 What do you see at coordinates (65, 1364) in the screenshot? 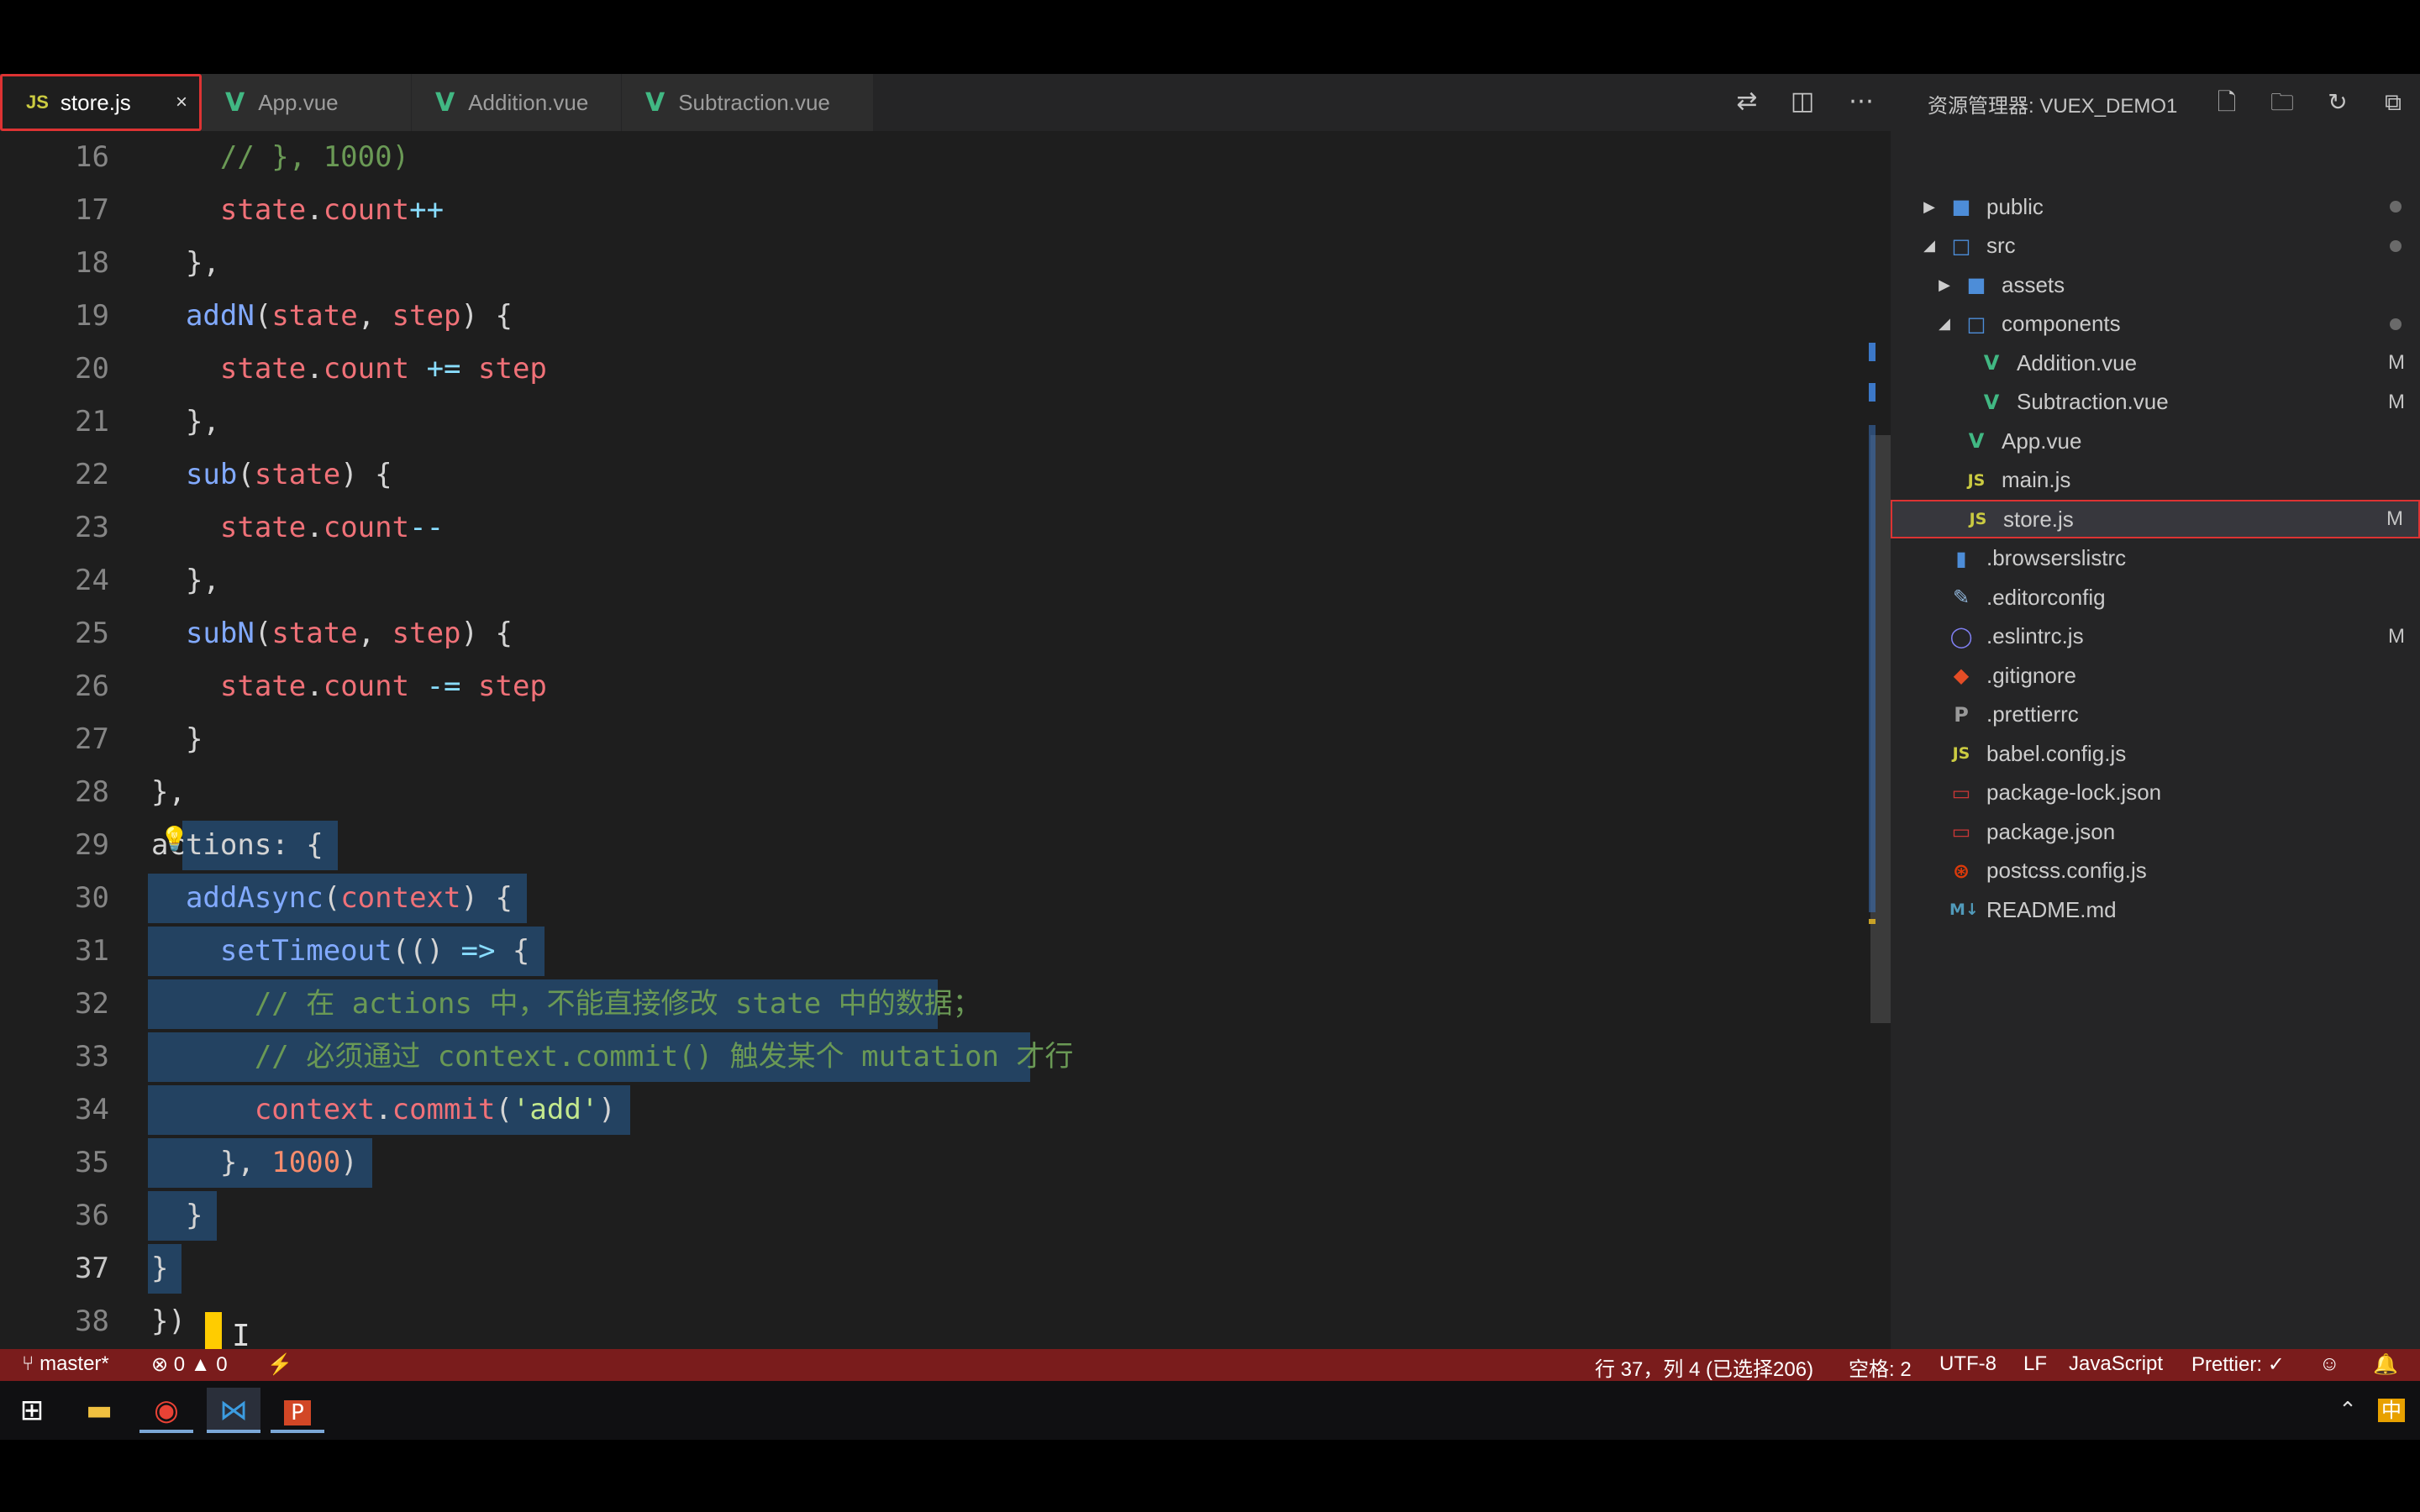
I see `git-branch: ⑂ master*` at bounding box center [65, 1364].